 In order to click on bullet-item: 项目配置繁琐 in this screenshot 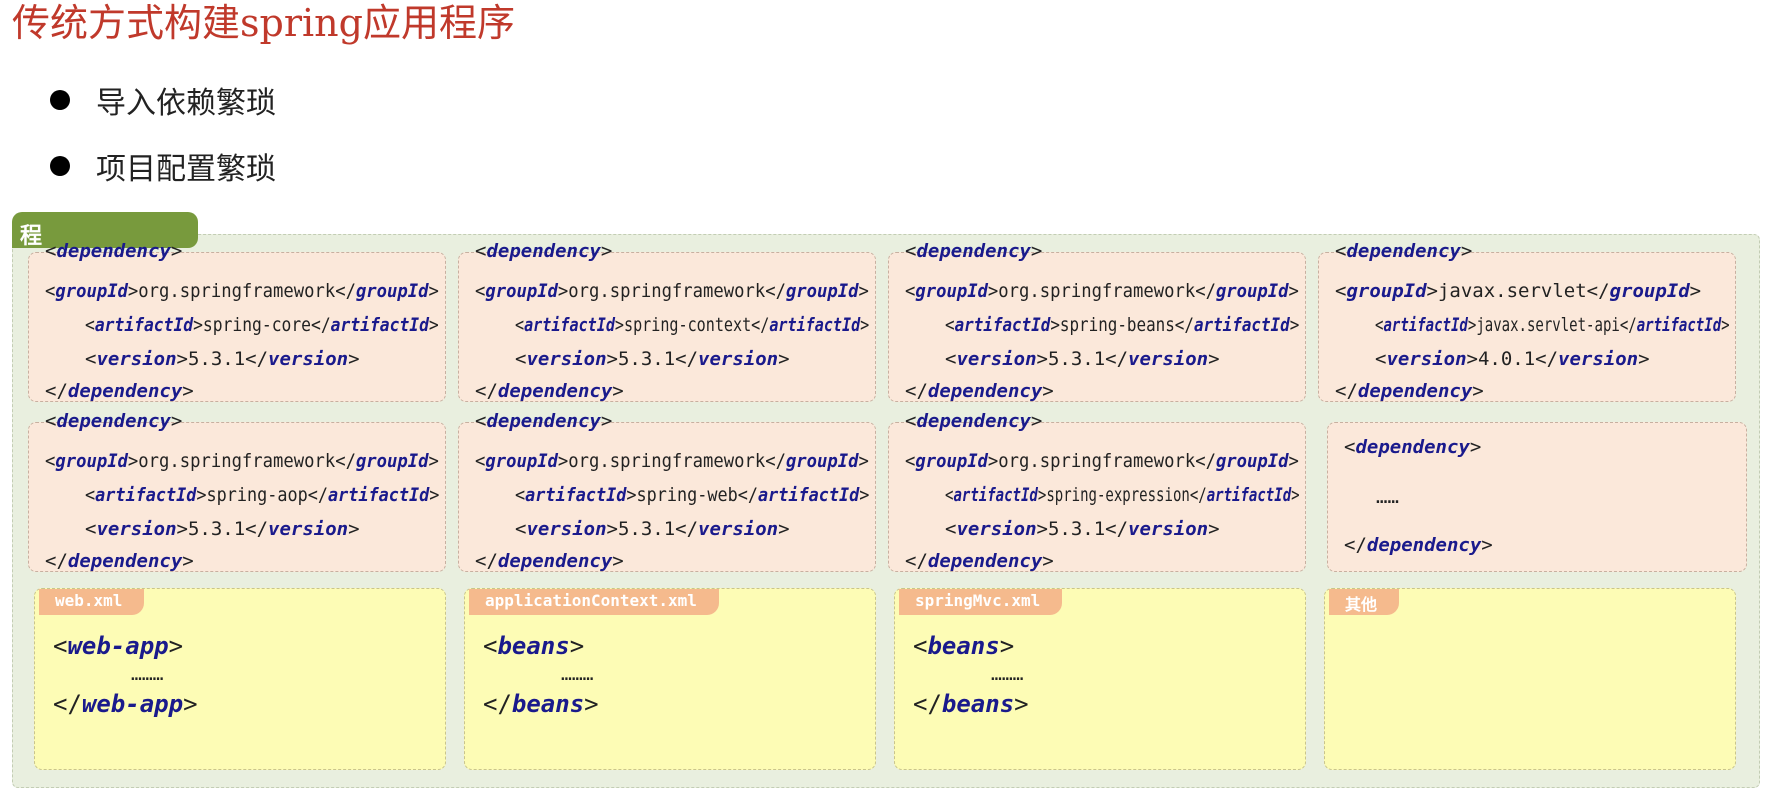, I will do `click(163, 166)`.